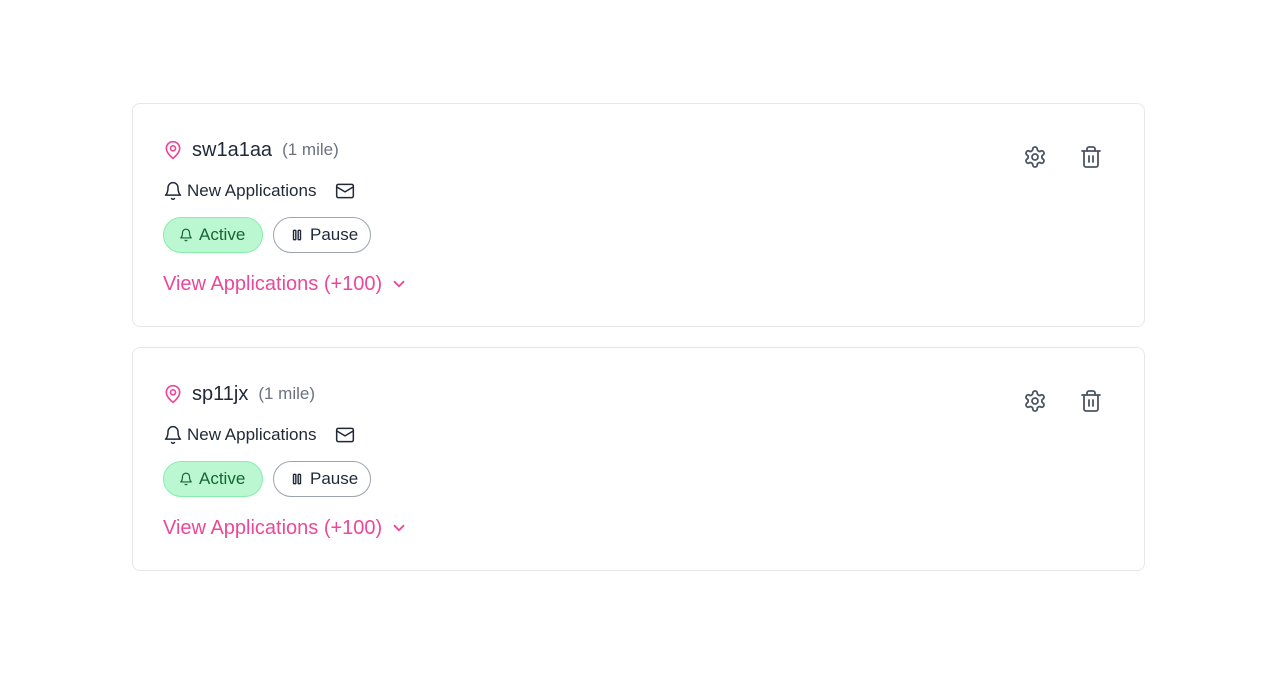 The height and width of the screenshot is (691, 1280). I want to click on postcode: sp11jx, so click(220, 393).